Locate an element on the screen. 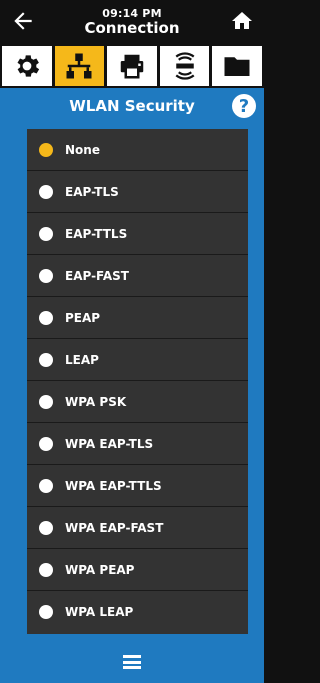 The height and width of the screenshot is (683, 320). security-option: WPA PEAP is located at coordinates (137, 570).